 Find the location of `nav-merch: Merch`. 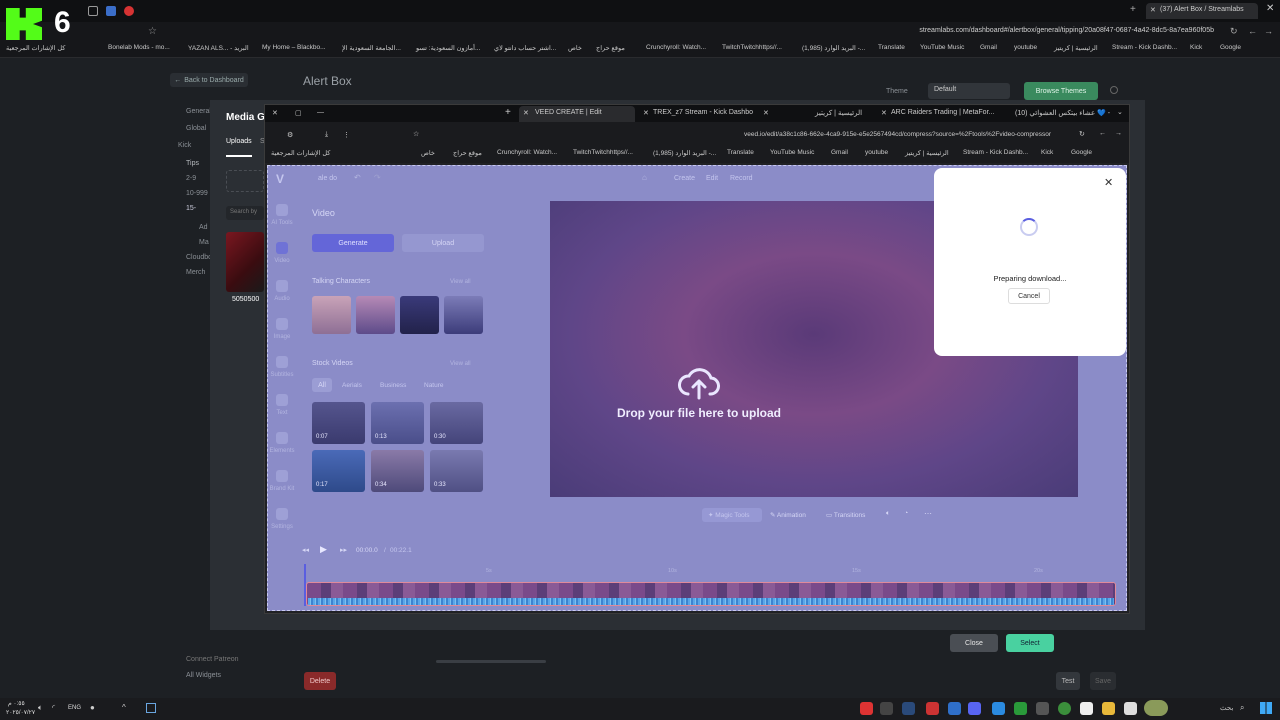

nav-merch: Merch is located at coordinates (195, 272).